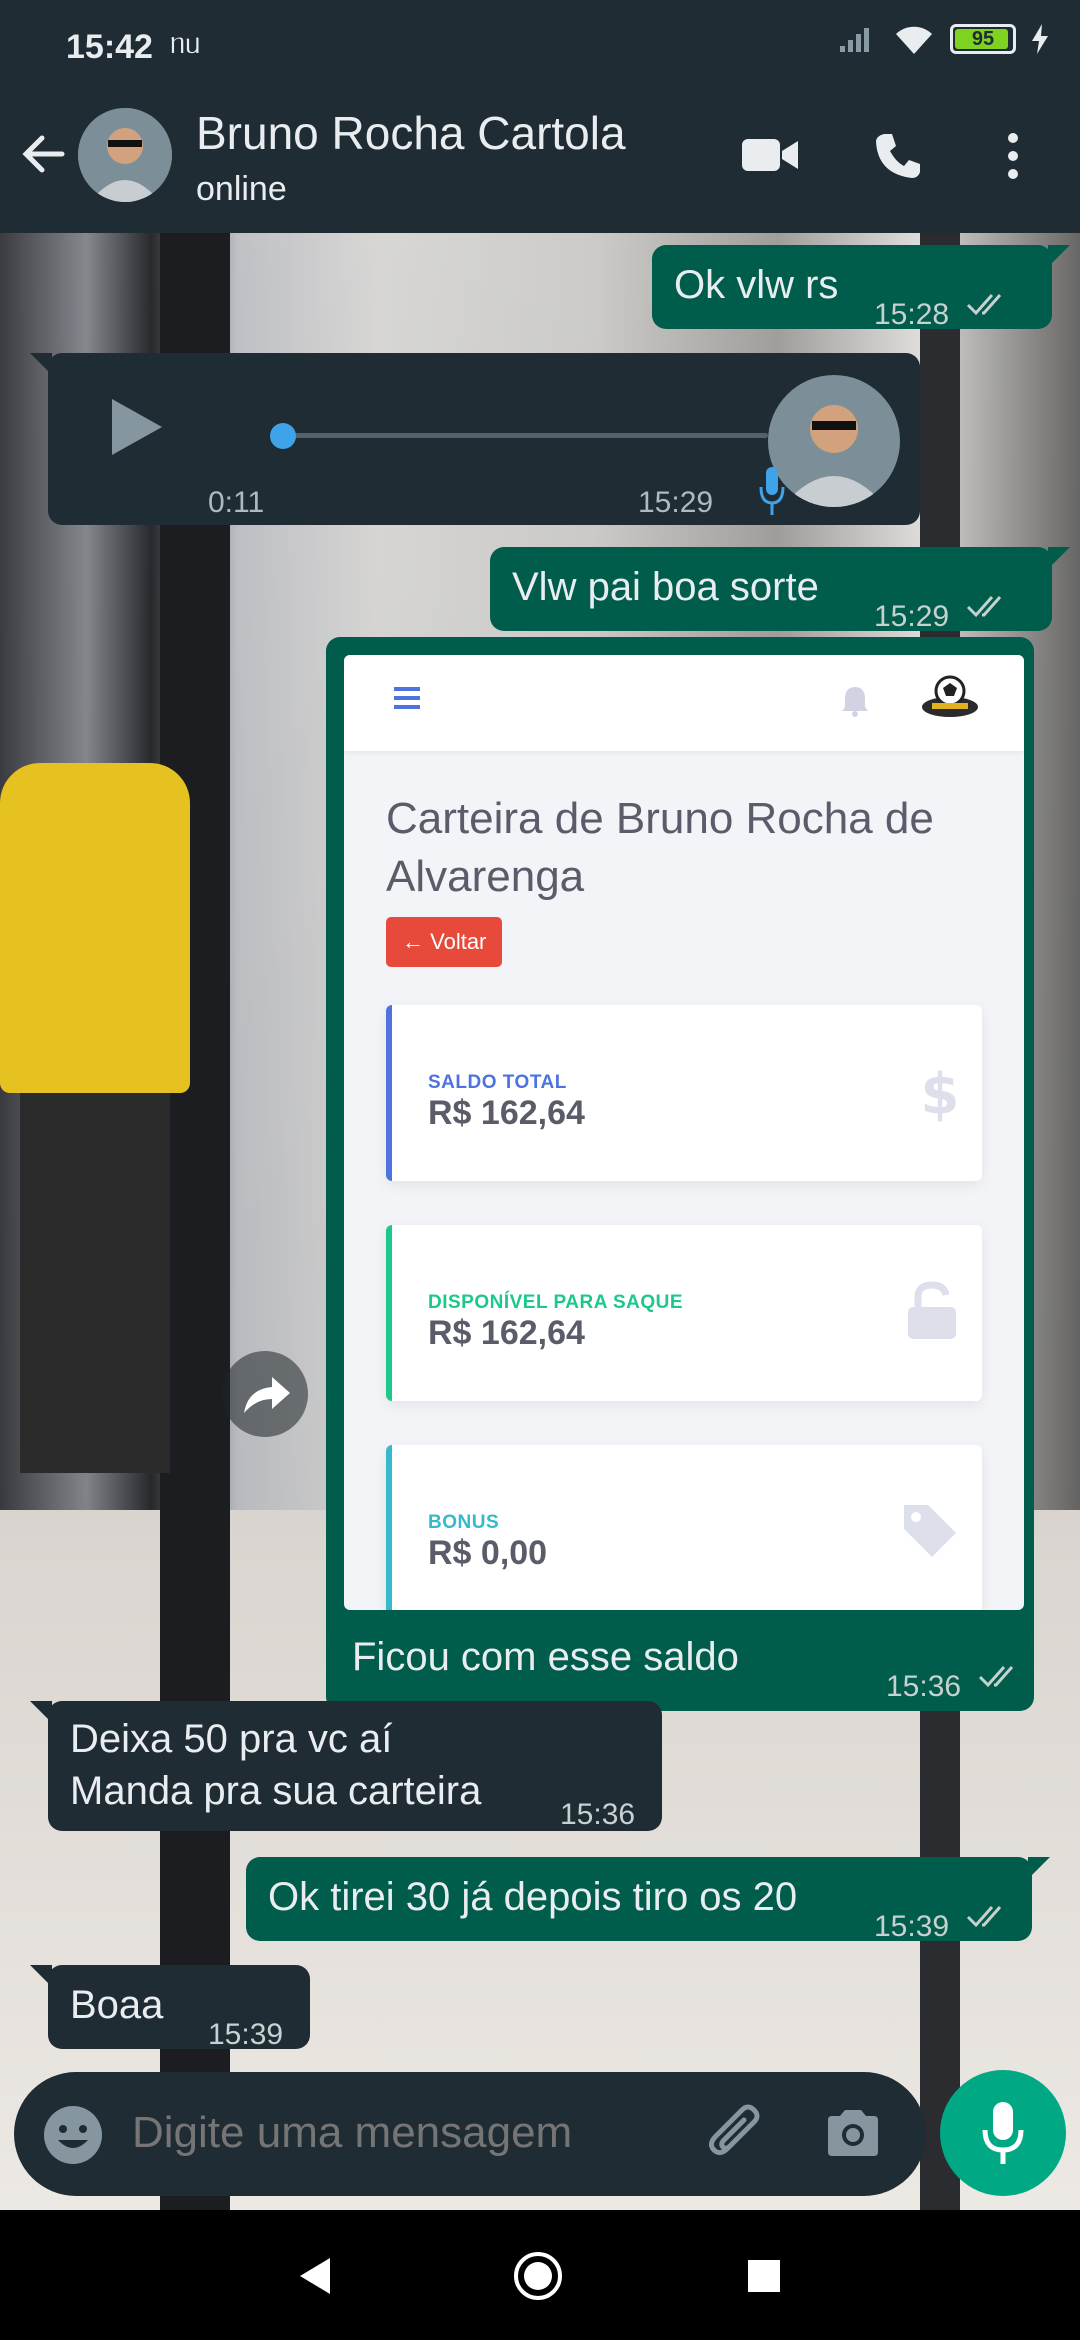 This screenshot has width=1080, height=2340. I want to click on contact-status: online, so click(241, 189).